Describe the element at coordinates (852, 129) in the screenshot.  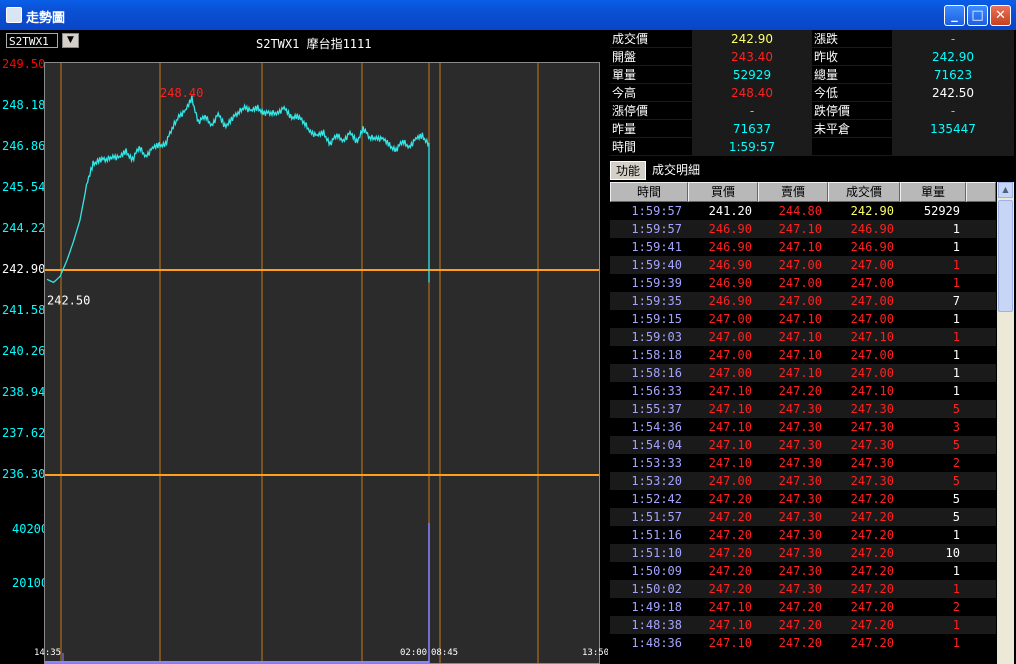
I see `quote-label: 未平倉` at that location.